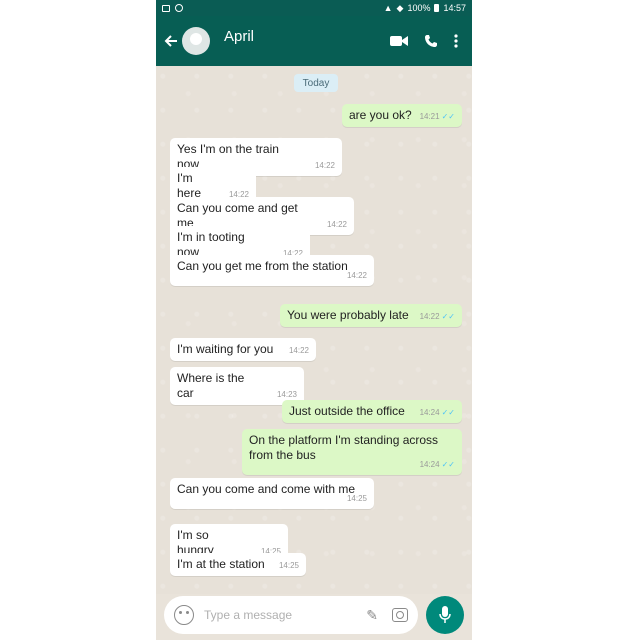  I want to click on more-options-icon, so click(456, 41).